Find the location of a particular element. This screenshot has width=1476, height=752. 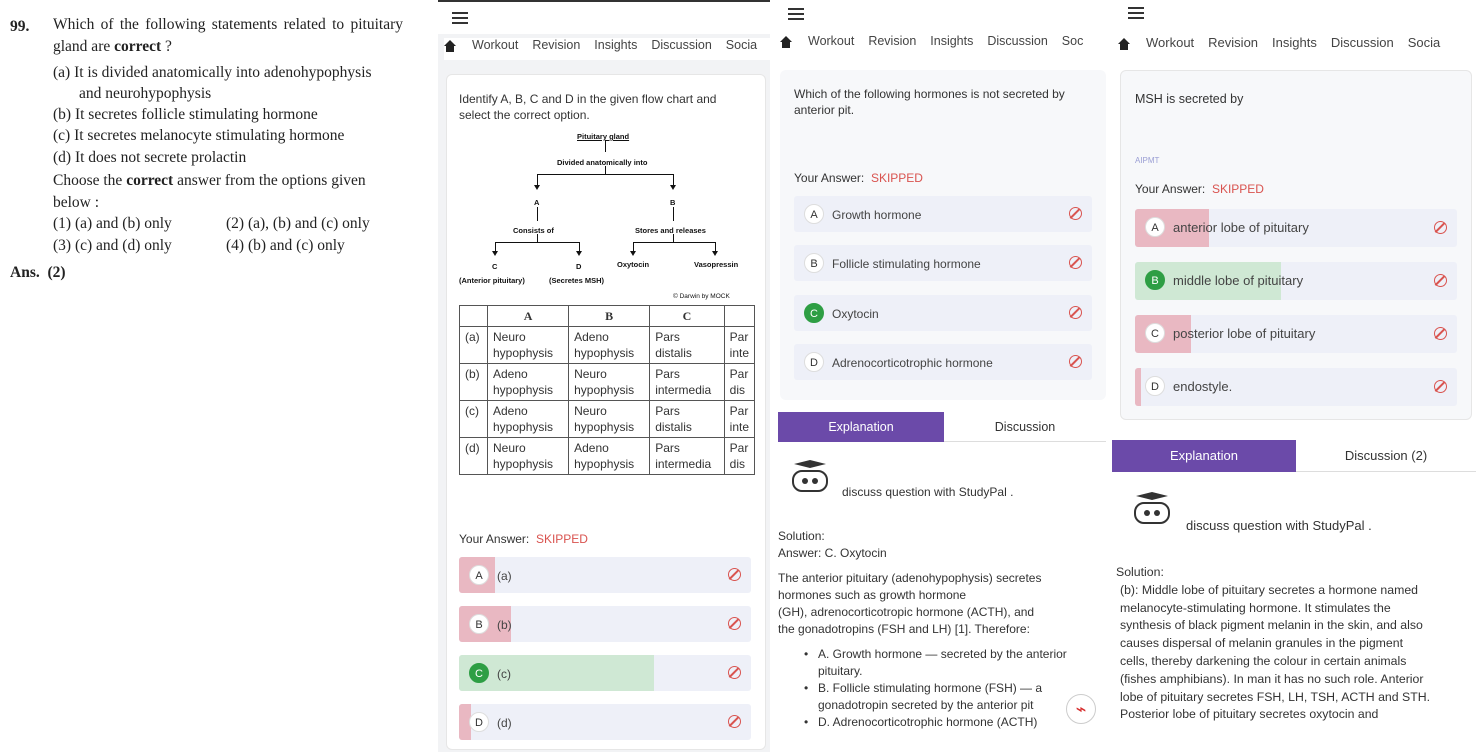

option-d: D (d) is located at coordinates (605, 722).